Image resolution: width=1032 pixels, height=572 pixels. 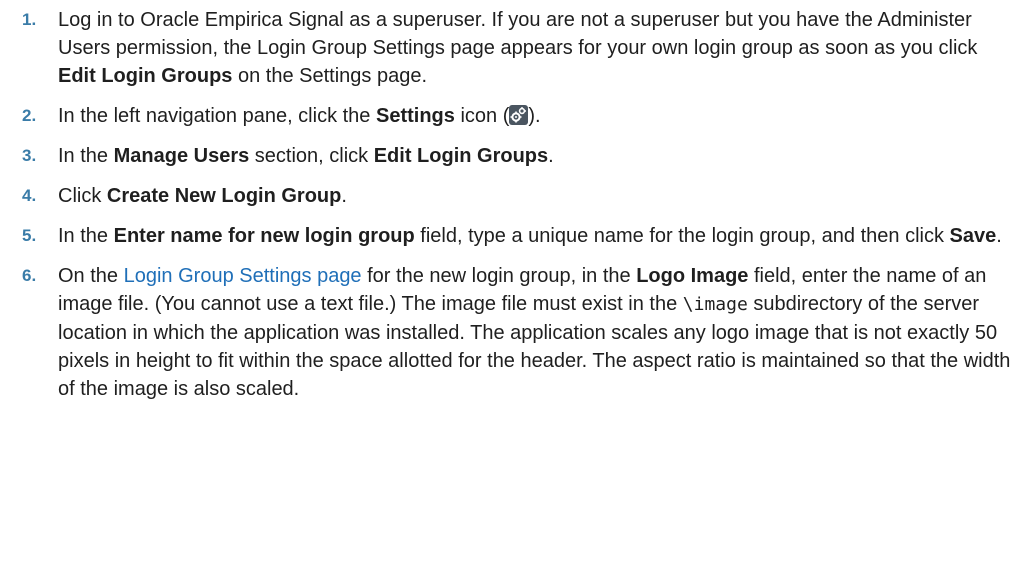 I want to click on ui-term-manage-users: Manage Users, so click(x=181, y=156).